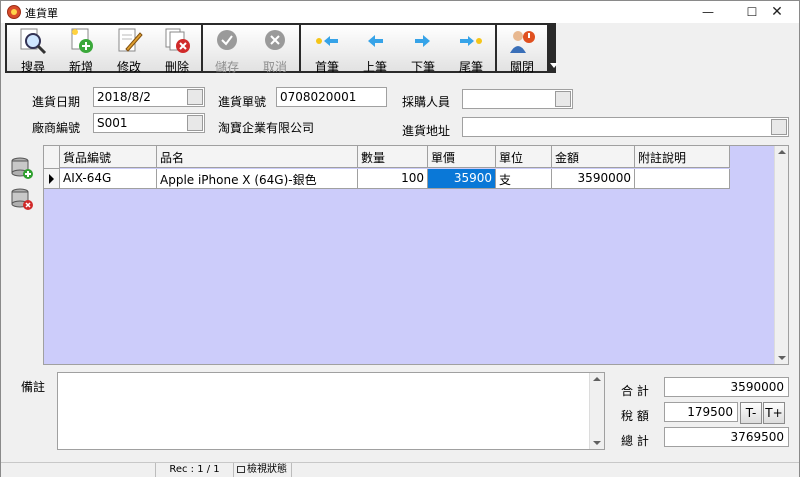 The width and height of the screenshot is (800, 477). I want to click on record-indicator: Rec : 1 / 1, so click(195, 470).